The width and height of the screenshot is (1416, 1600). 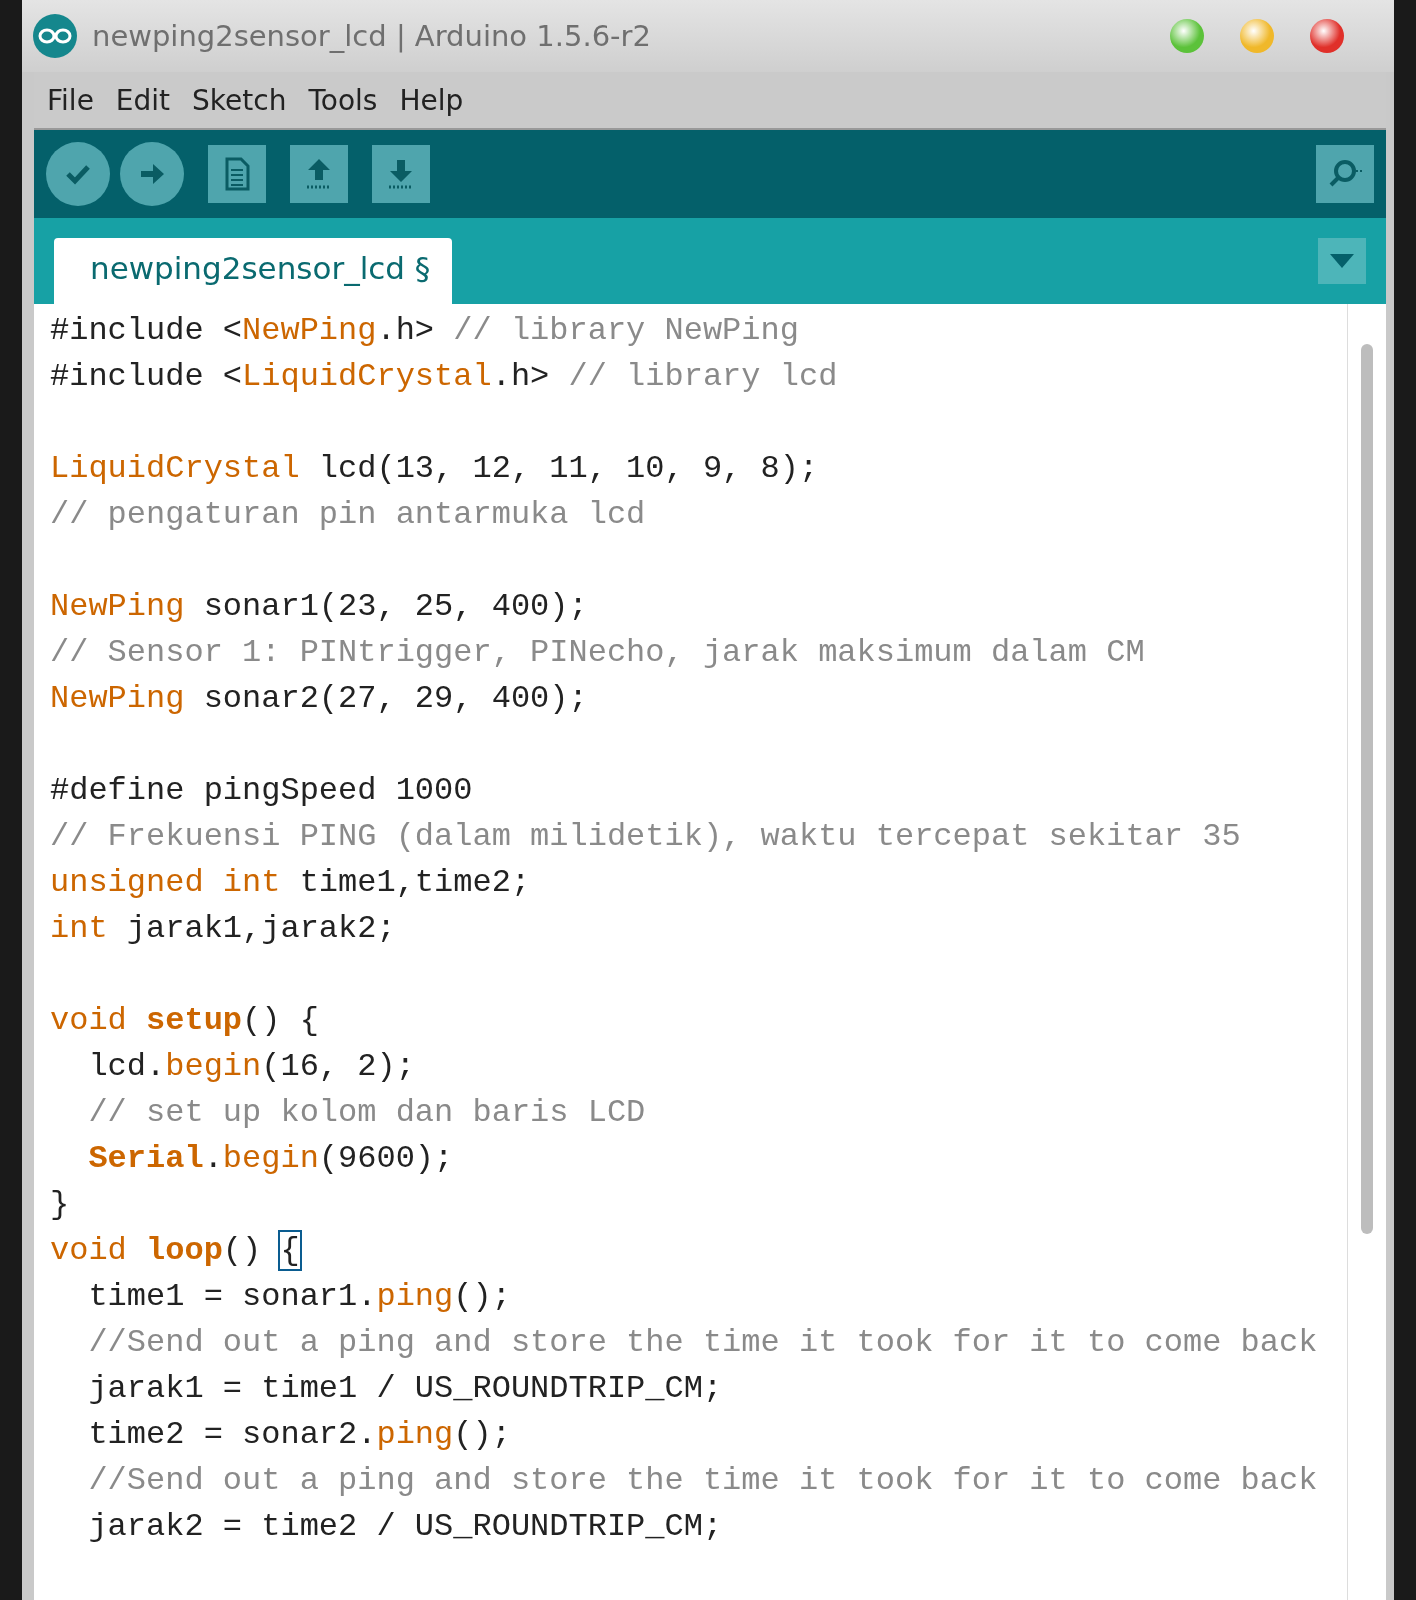 I want to click on new-button, so click(x=237, y=174).